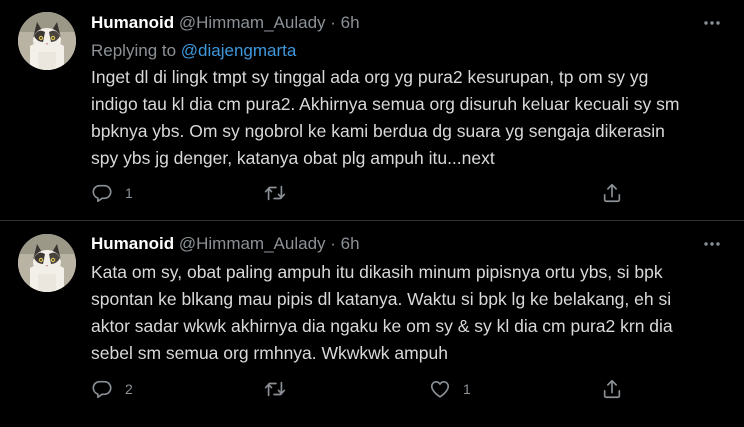 The width and height of the screenshot is (744, 427). Describe the element at coordinates (239, 50) in the screenshot. I see `replying-mention-link: @diajengmarta` at that location.